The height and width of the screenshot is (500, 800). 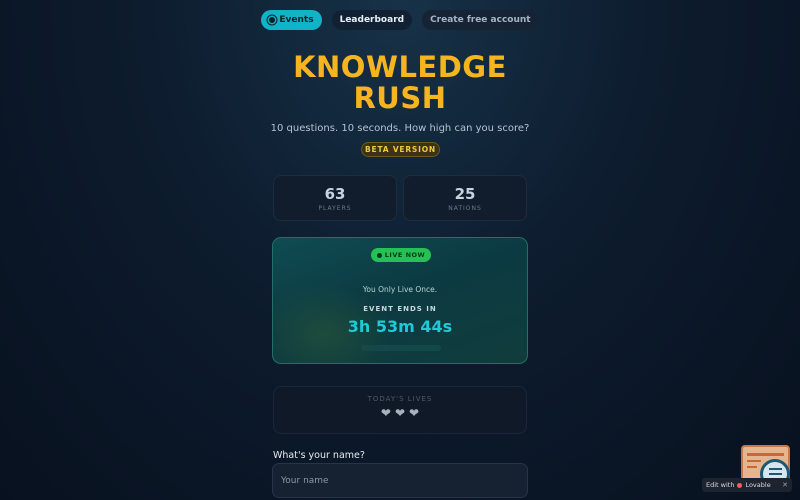 What do you see at coordinates (740, 485) in the screenshot?
I see `lovable-logo-icon` at bounding box center [740, 485].